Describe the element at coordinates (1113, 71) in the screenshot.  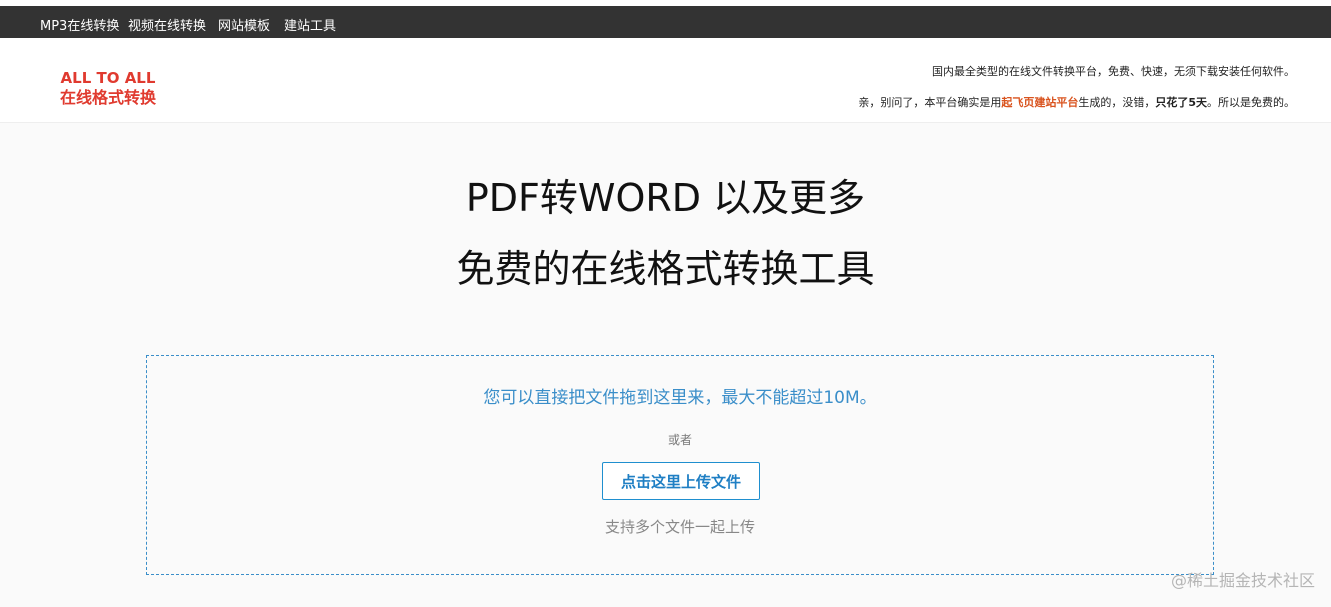
I see `header-tagline-1: 国内最全类型的在线文件转换平台，免费、快速，无须下载安装任何软件。` at that location.